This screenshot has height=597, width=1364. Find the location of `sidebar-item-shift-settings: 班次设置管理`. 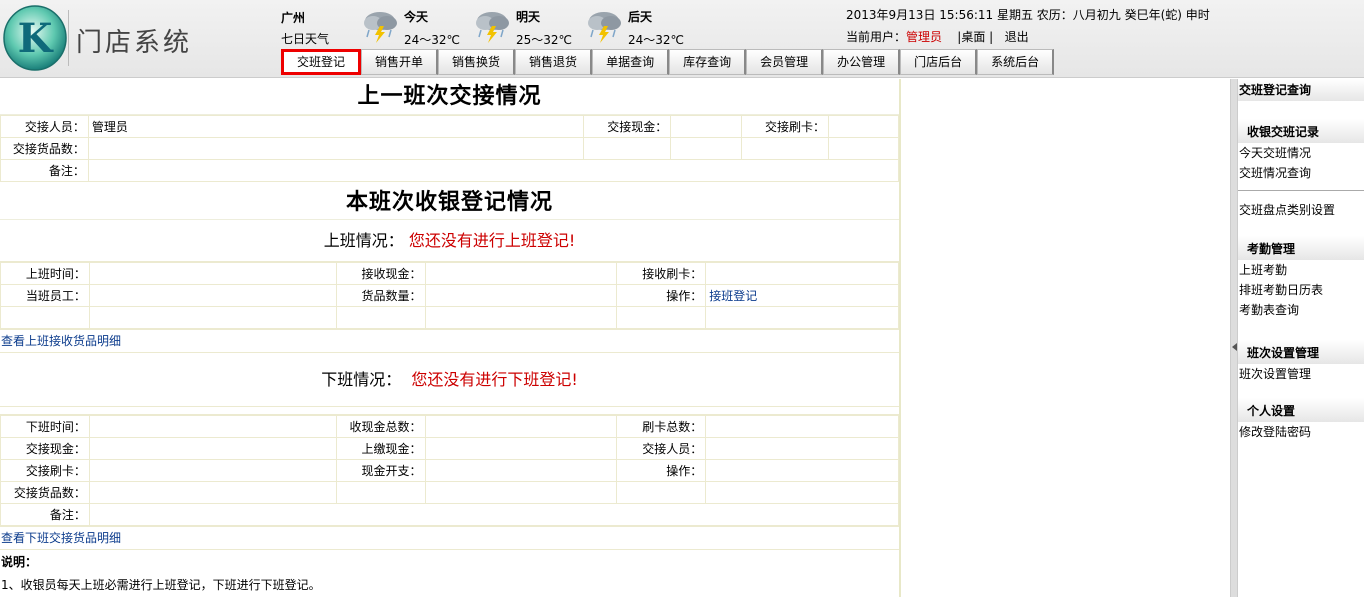

sidebar-item-shift-settings: 班次设置管理 is located at coordinates (1301, 374).